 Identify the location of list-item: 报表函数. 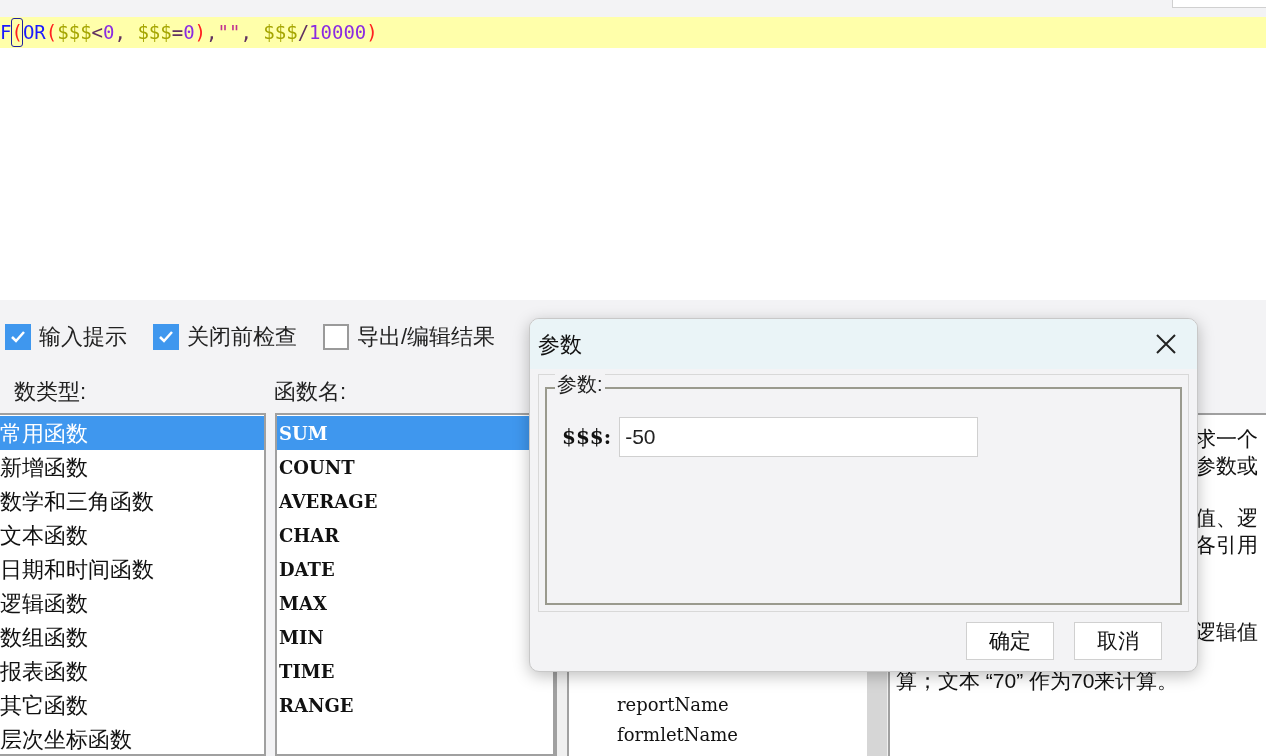
(132, 671).